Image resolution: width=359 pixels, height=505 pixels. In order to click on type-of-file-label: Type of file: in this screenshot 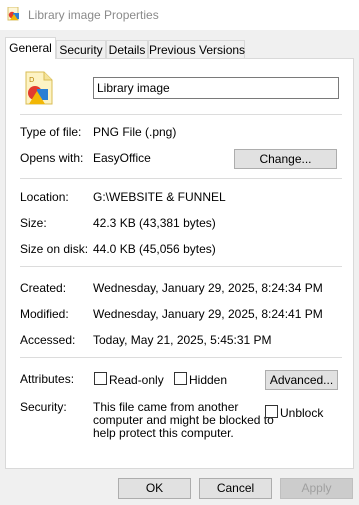, I will do `click(51, 132)`.